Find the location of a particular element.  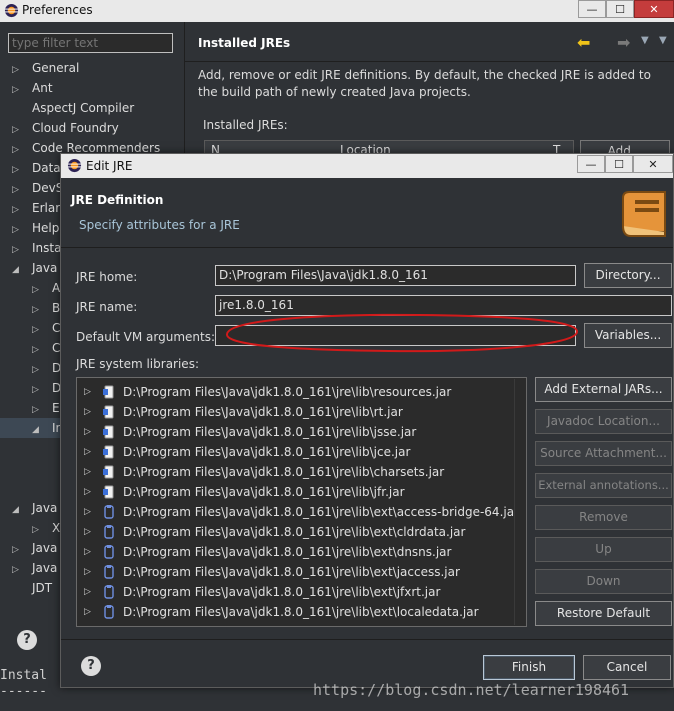

chevron-down-icon: ▼ is located at coordinates (645, 40).